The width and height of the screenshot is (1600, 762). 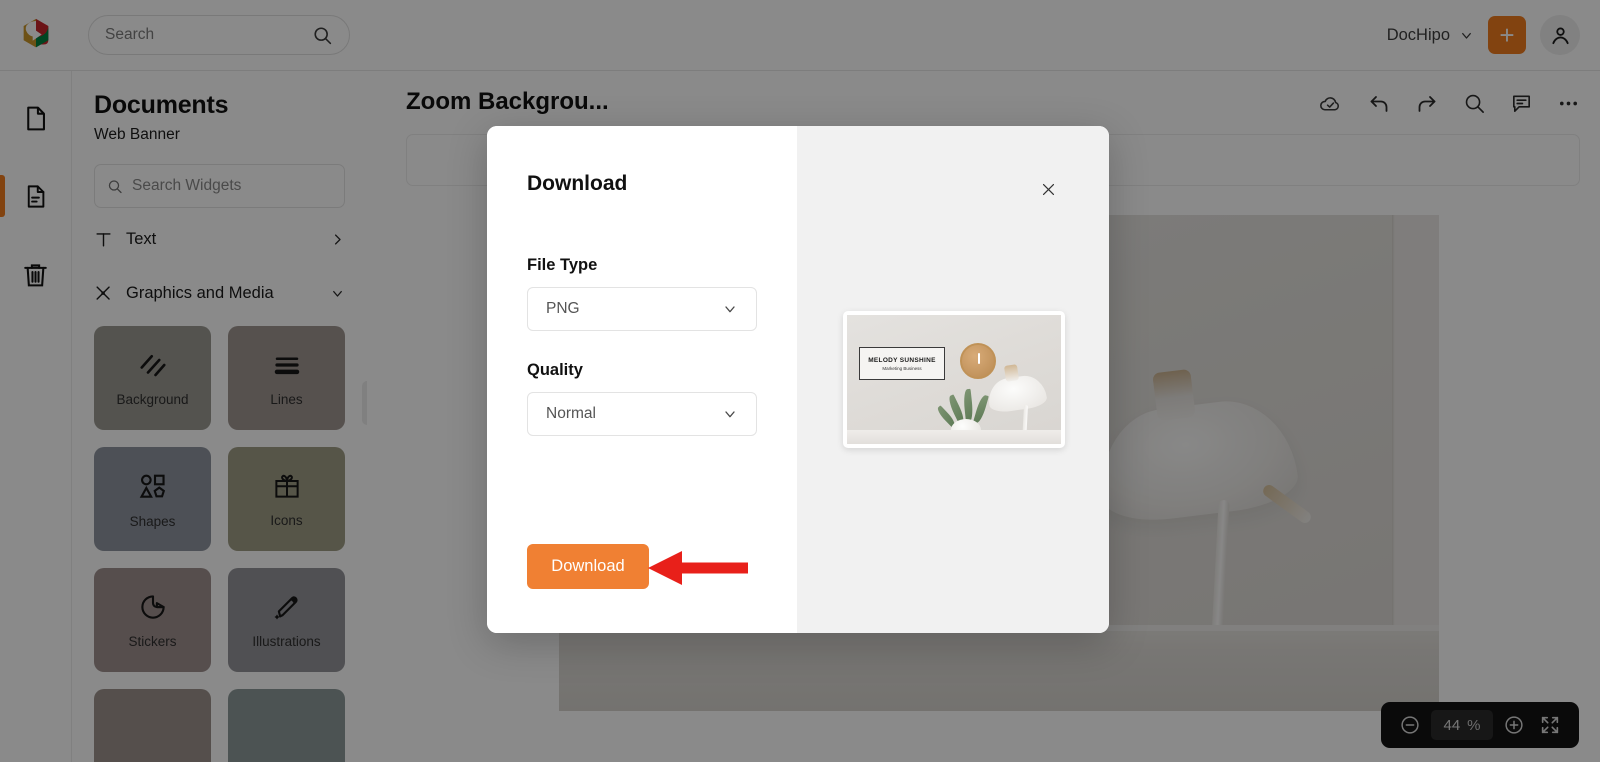 I want to click on quality-value: Normal, so click(x=571, y=413).